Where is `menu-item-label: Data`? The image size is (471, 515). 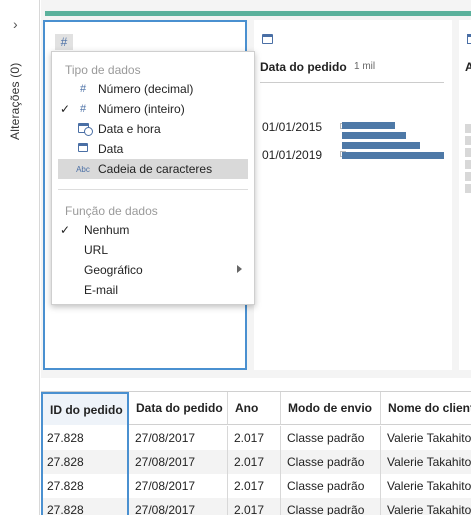 menu-item-label: Data is located at coordinates (111, 149).